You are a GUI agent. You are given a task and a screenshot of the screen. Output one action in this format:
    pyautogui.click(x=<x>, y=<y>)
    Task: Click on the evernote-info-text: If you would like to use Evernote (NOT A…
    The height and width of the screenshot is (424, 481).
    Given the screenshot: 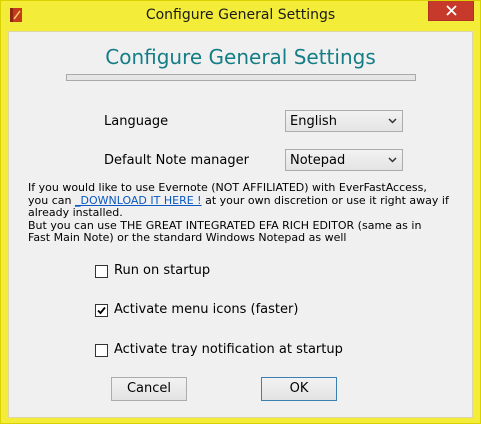 What is the action you would take?
    pyautogui.click(x=248, y=213)
    